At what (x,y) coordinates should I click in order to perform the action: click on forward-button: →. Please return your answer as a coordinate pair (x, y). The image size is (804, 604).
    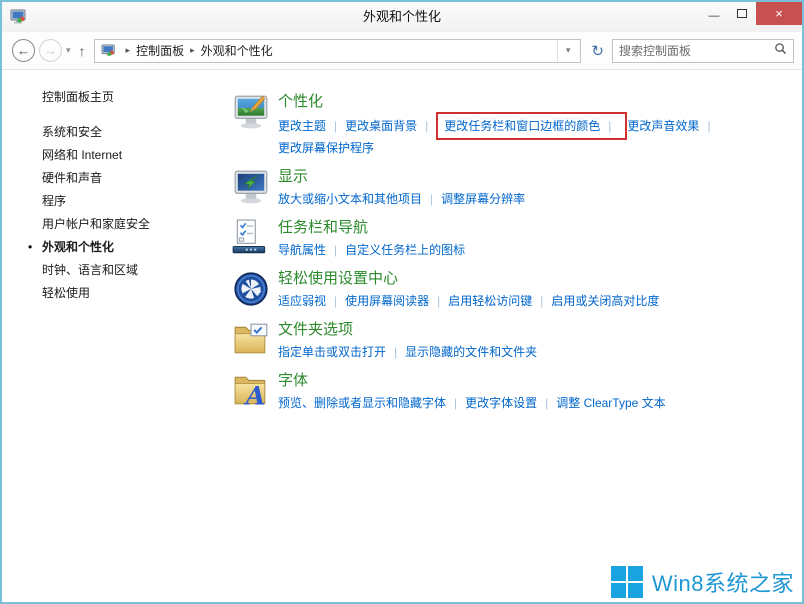
    Looking at the image, I should click on (50, 50).